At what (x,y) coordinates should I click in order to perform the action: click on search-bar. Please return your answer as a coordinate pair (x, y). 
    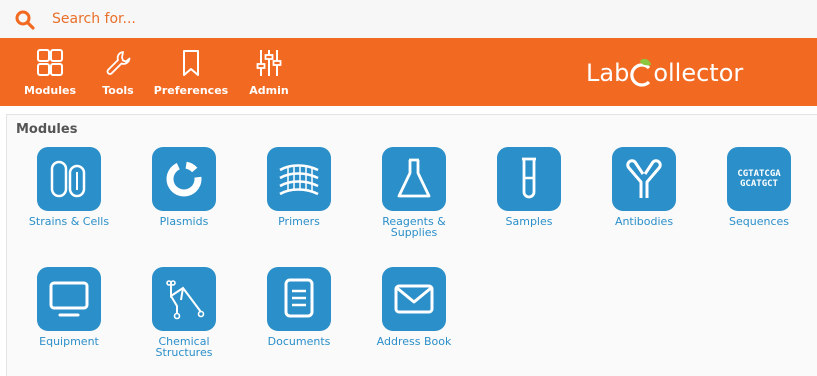
    Looking at the image, I should click on (408, 19).